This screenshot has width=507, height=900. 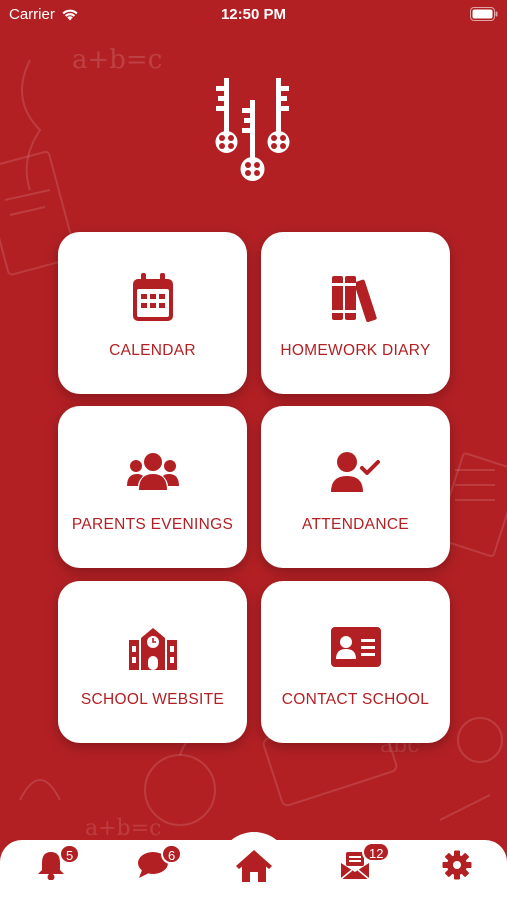 What do you see at coordinates (172, 854) in the screenshot?
I see `messages-badge: 6` at bounding box center [172, 854].